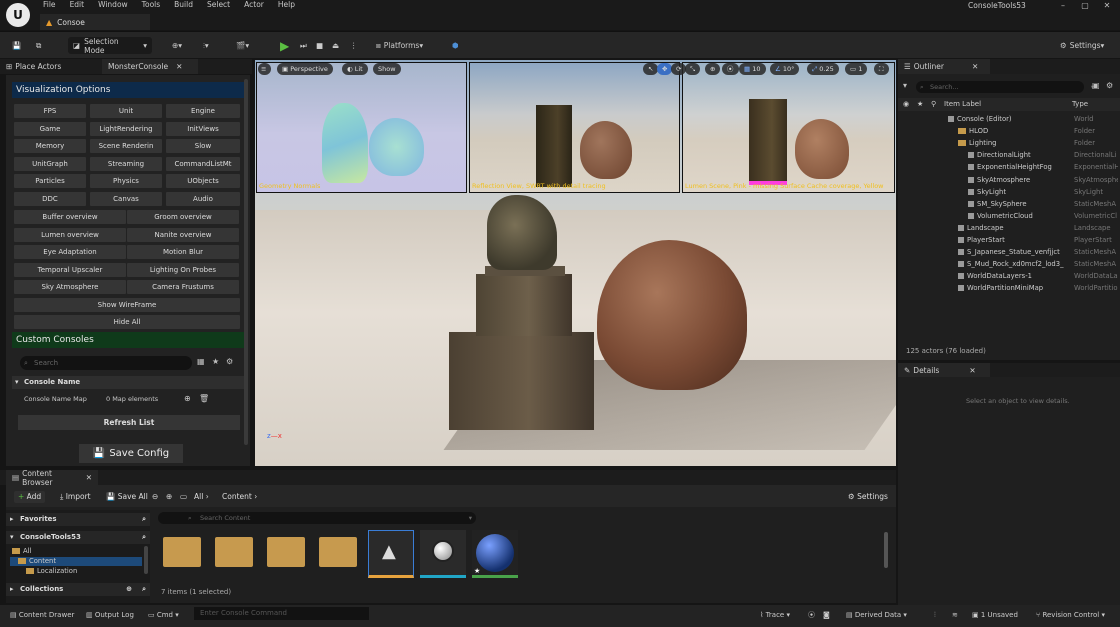  Describe the element at coordinates (906, 104) in the screenshot. I see `visibility-icon: ◉` at that location.